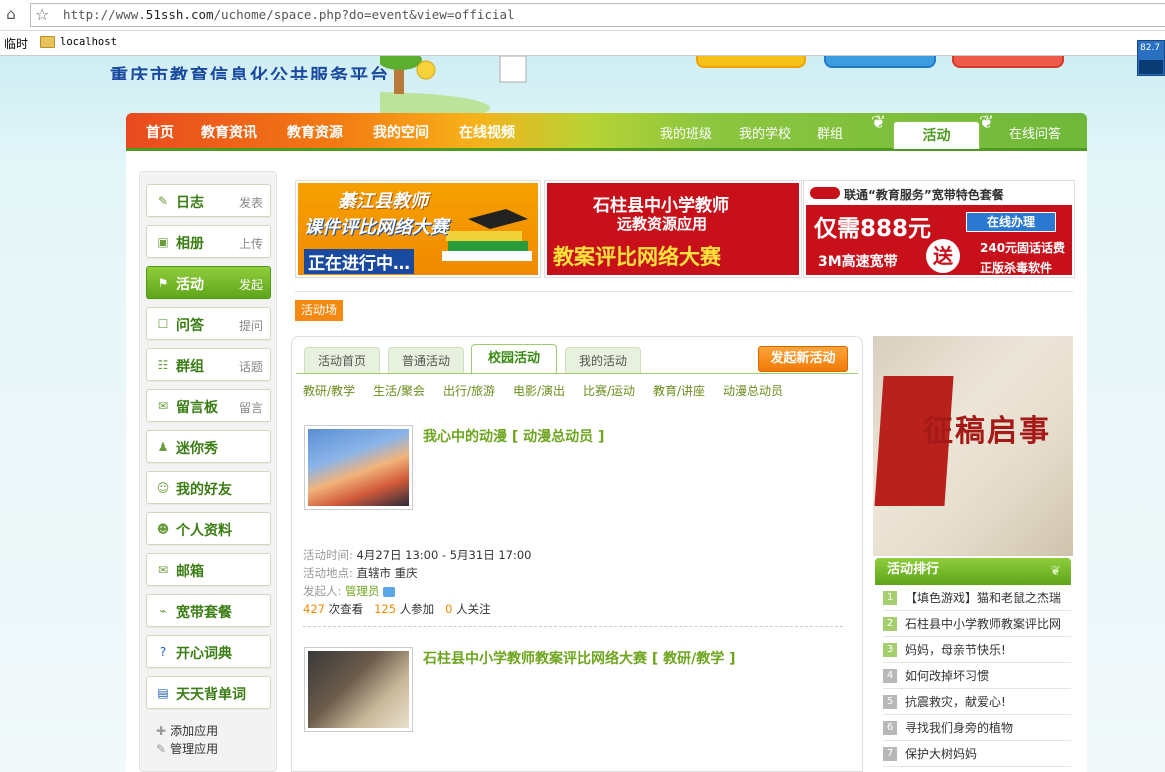 The height and width of the screenshot is (772, 1165). Describe the element at coordinates (873, 229) in the screenshot. I see `banner3-price: 仅需888元` at that location.